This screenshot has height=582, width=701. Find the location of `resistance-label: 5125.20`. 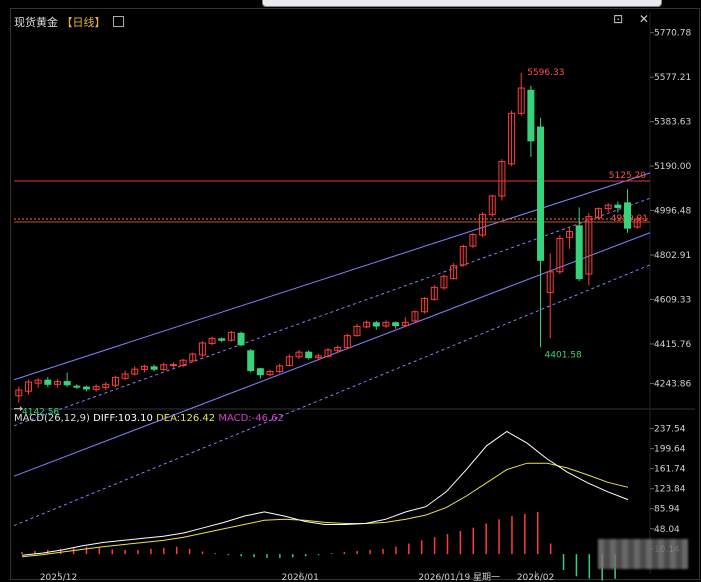

resistance-label: 5125.20 is located at coordinates (627, 176).